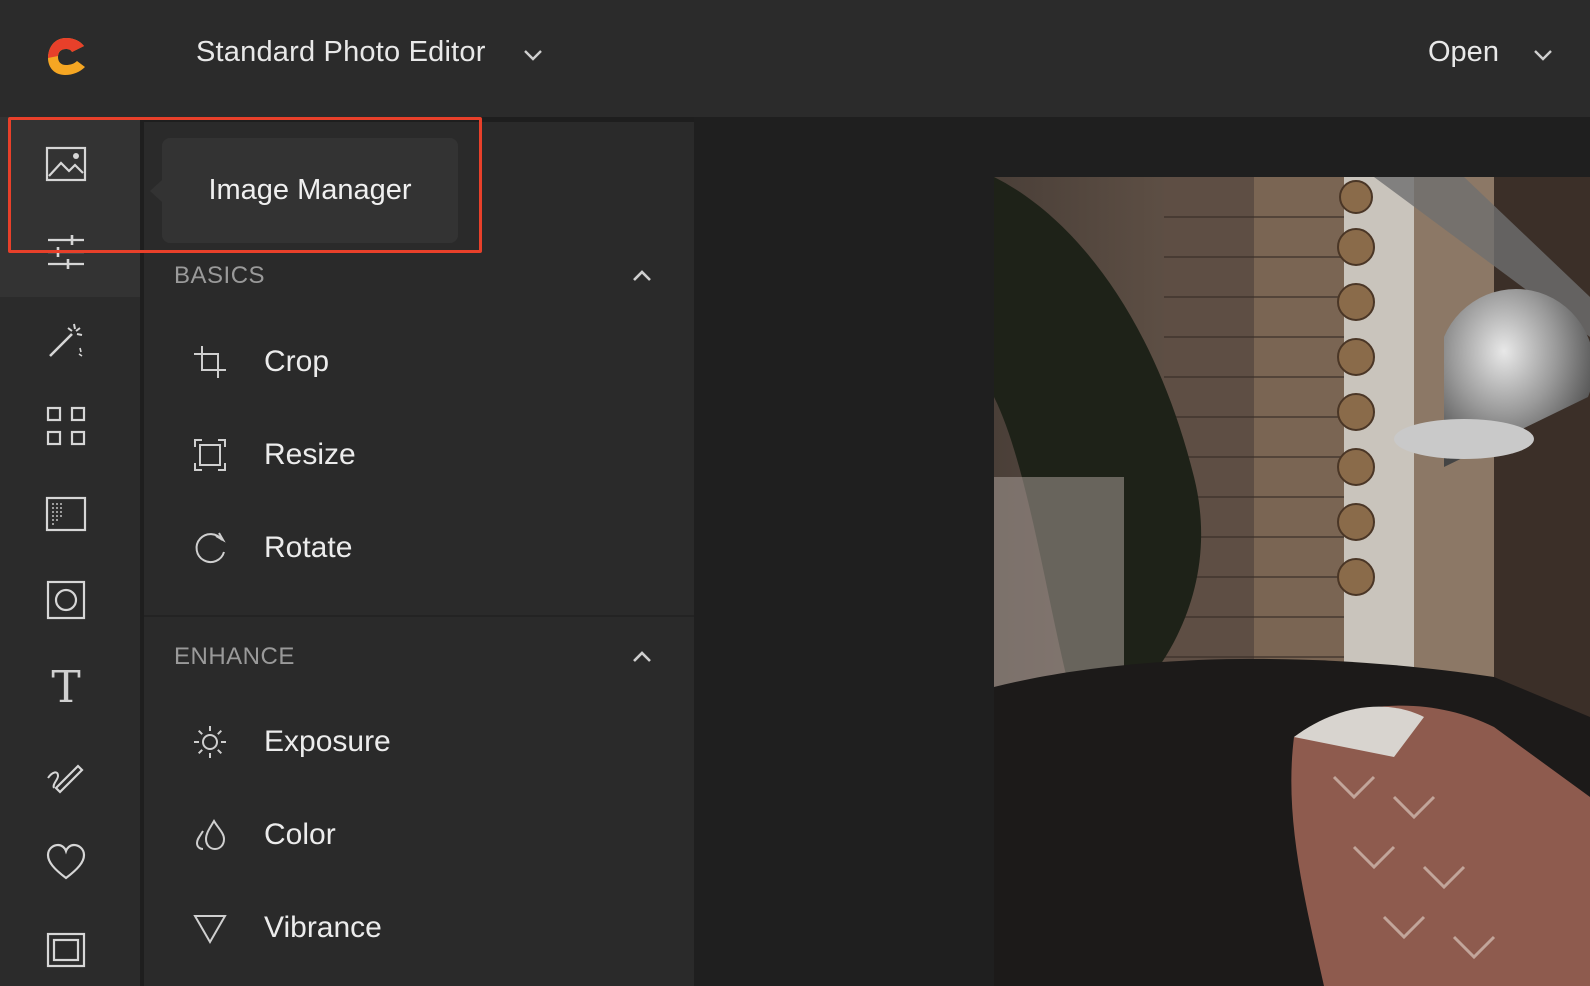 The image size is (1590, 986). I want to click on tooltip-arrow, so click(156, 191).